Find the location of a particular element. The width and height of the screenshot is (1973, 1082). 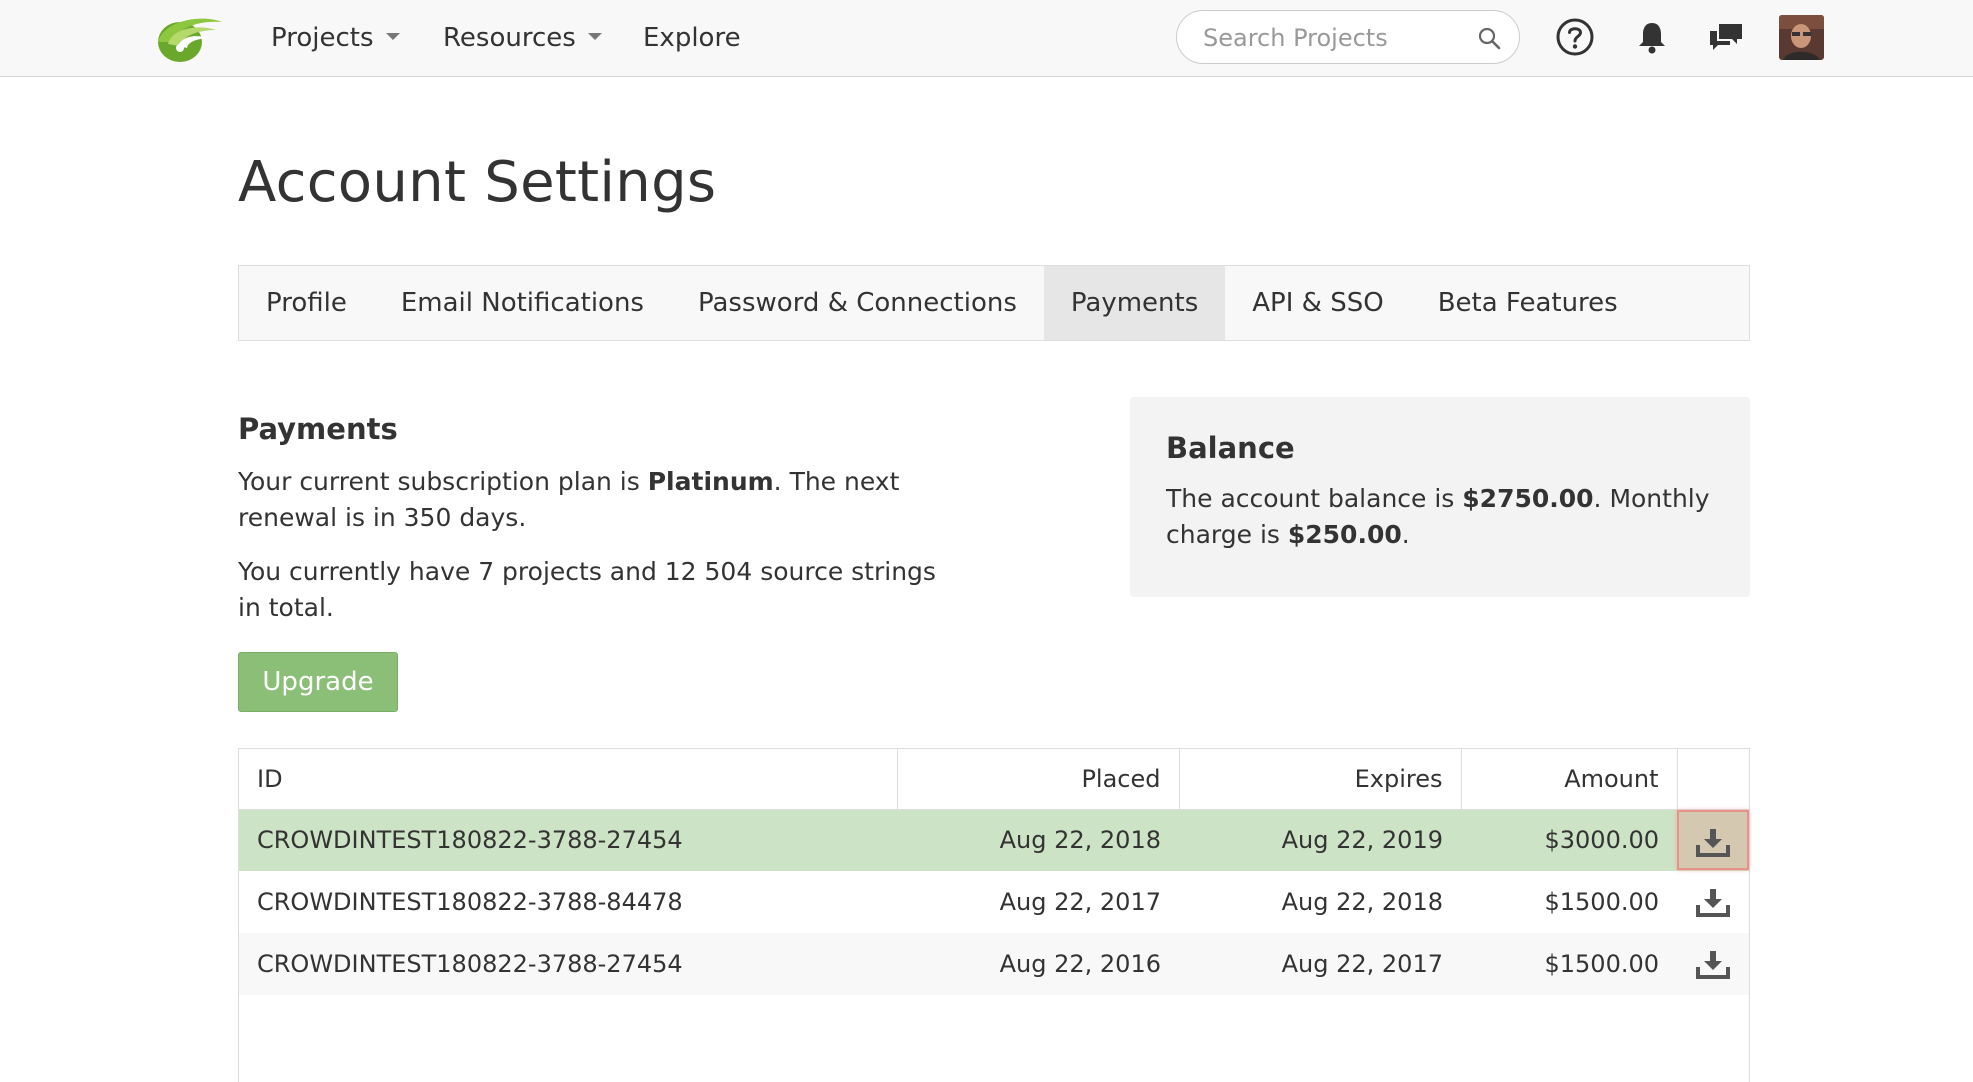

search-icon is located at coordinates (1489, 38).